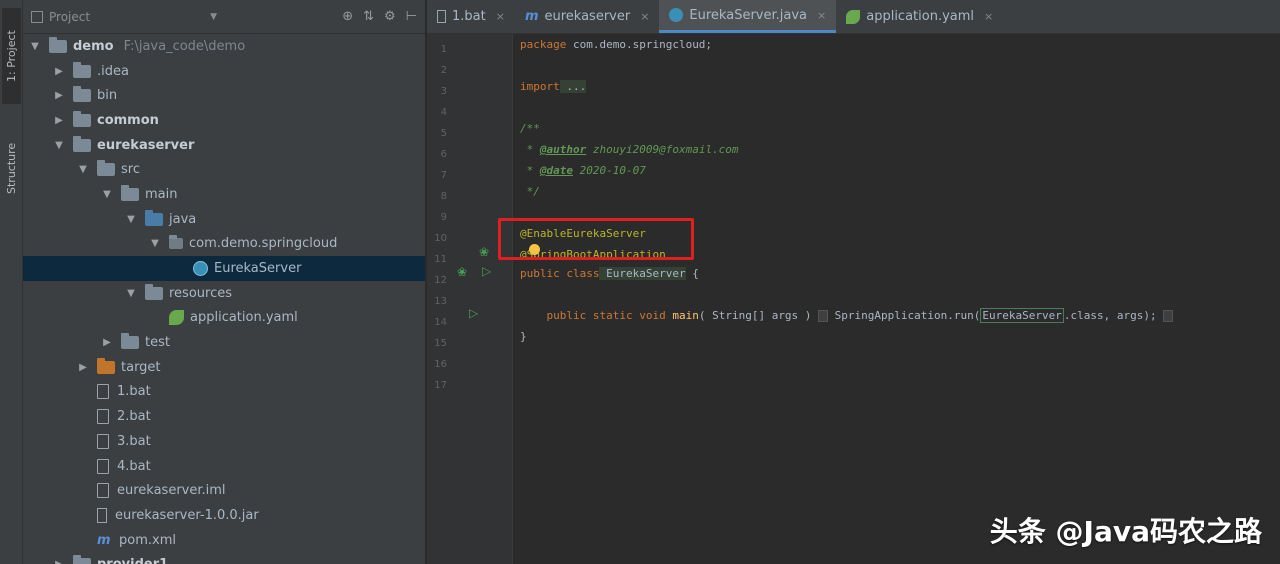 The width and height of the screenshot is (1280, 564). Describe the element at coordinates (224, 244) in the screenshot. I see `tree-node: ▼ com.demo.springcloud` at that location.